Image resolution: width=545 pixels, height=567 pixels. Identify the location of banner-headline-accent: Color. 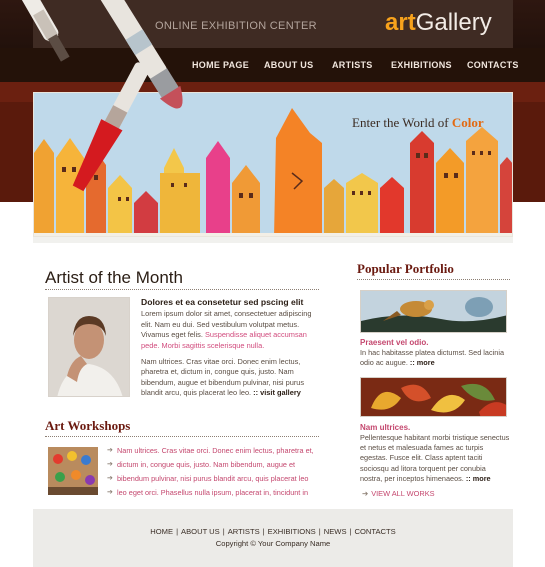
(467, 122).